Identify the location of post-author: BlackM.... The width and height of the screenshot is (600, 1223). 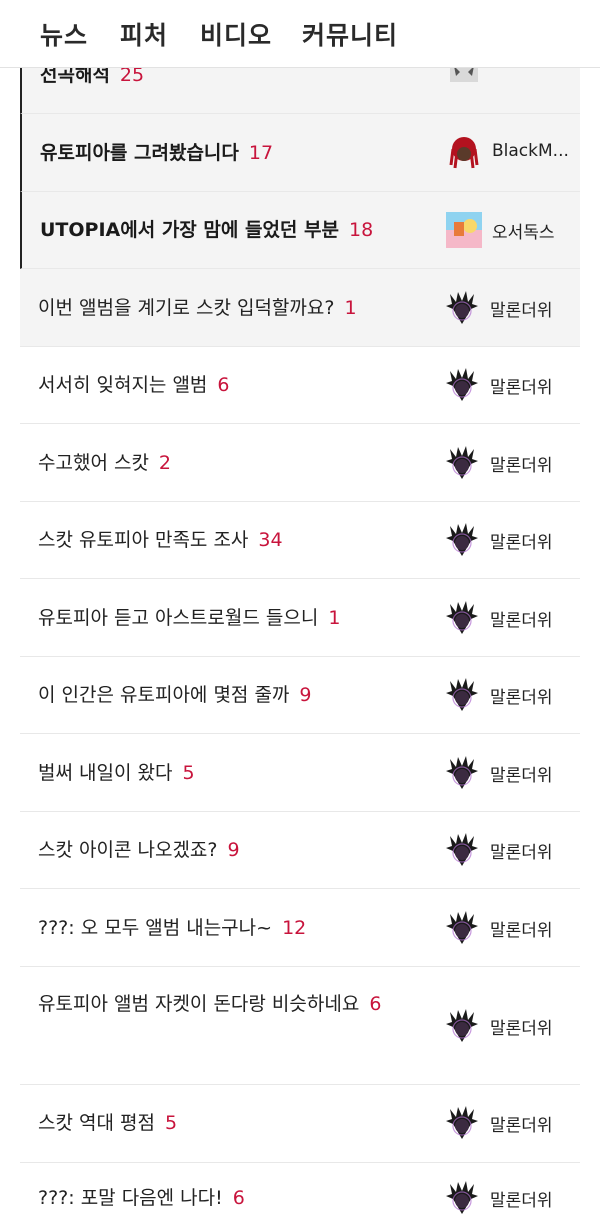
(512, 153).